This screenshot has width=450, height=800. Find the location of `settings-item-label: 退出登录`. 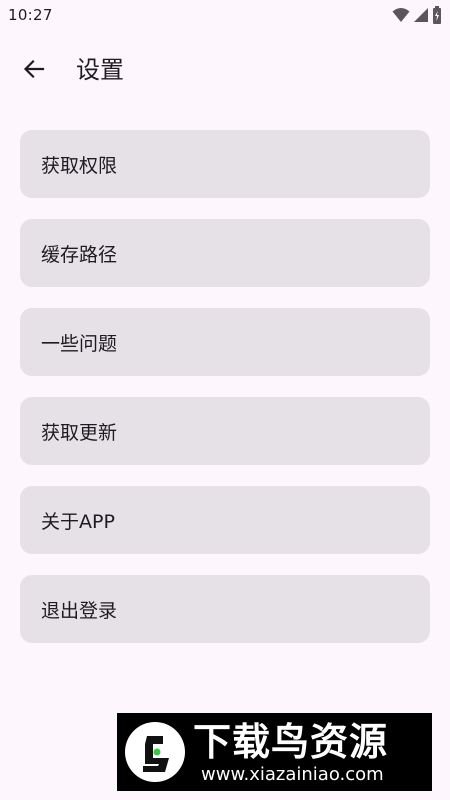

settings-item-label: 退出登录 is located at coordinates (79, 610).